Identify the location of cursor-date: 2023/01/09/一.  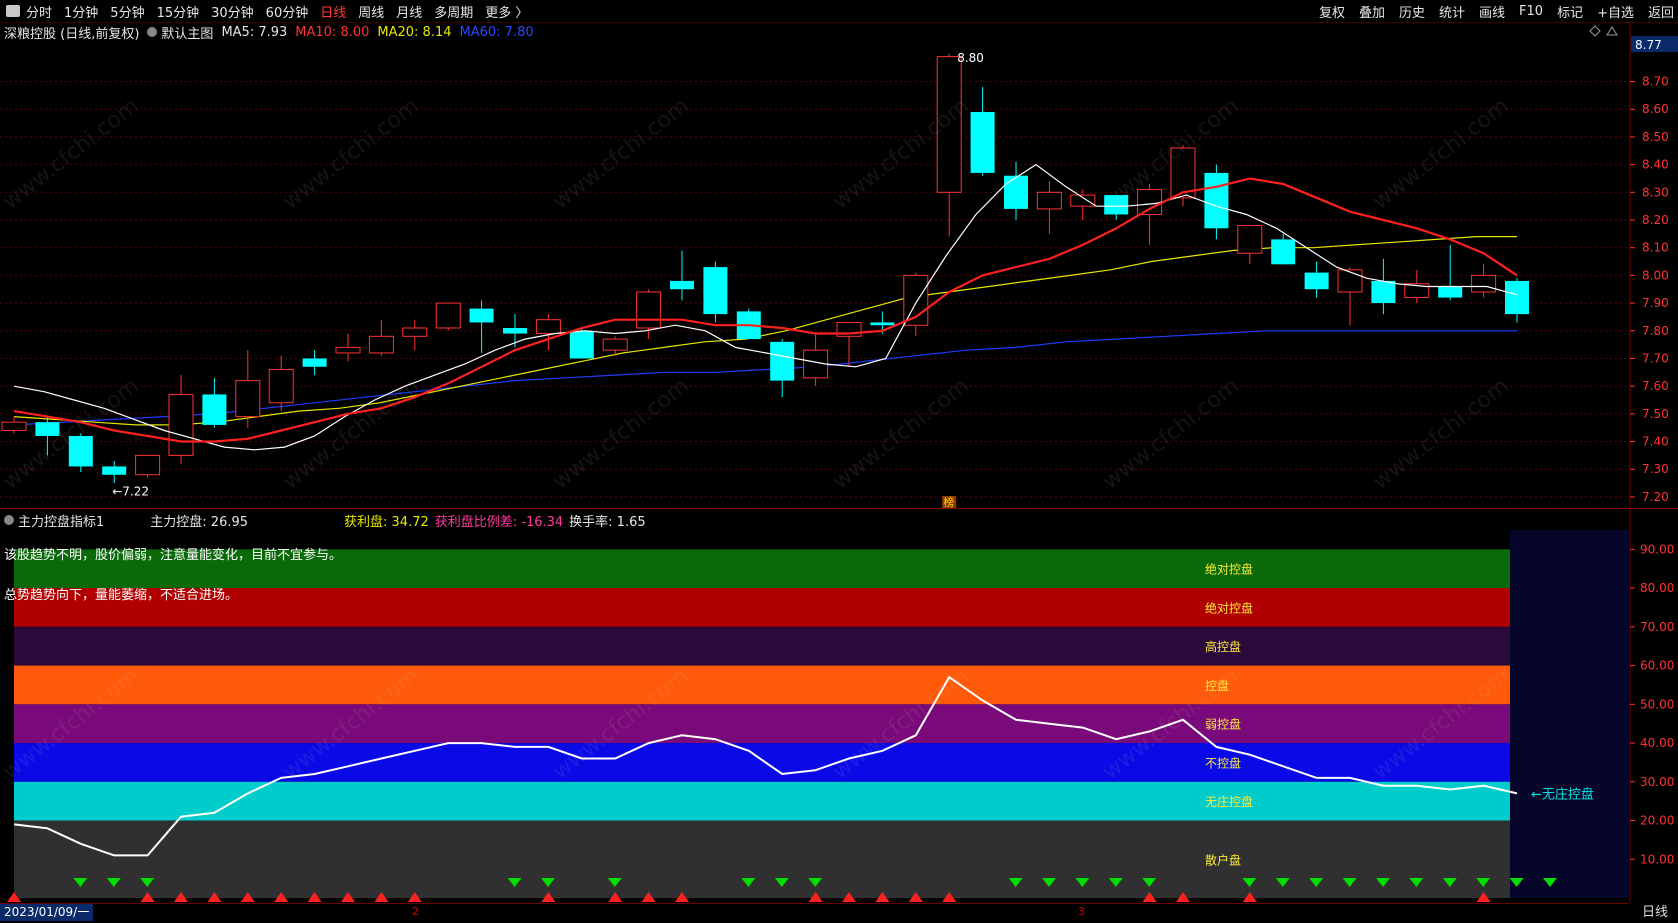
(47, 912).